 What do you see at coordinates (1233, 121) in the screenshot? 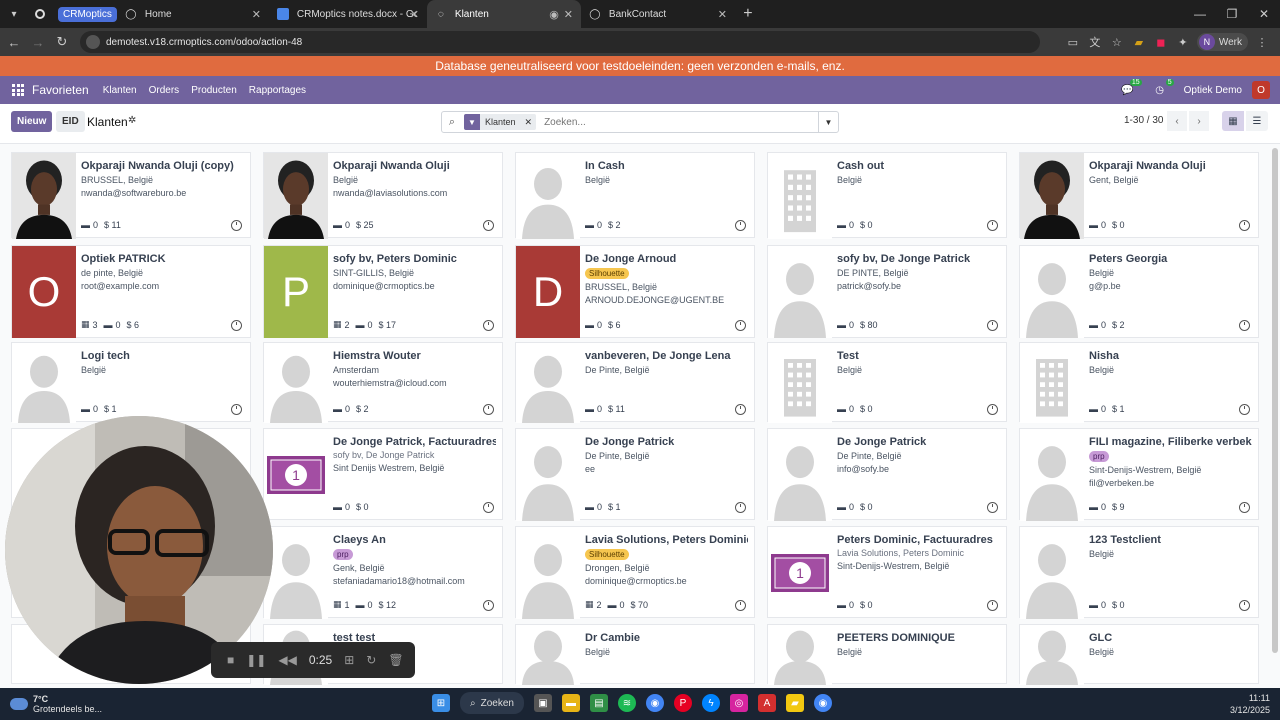
I see `kanban-view-icon: ▦` at bounding box center [1233, 121].